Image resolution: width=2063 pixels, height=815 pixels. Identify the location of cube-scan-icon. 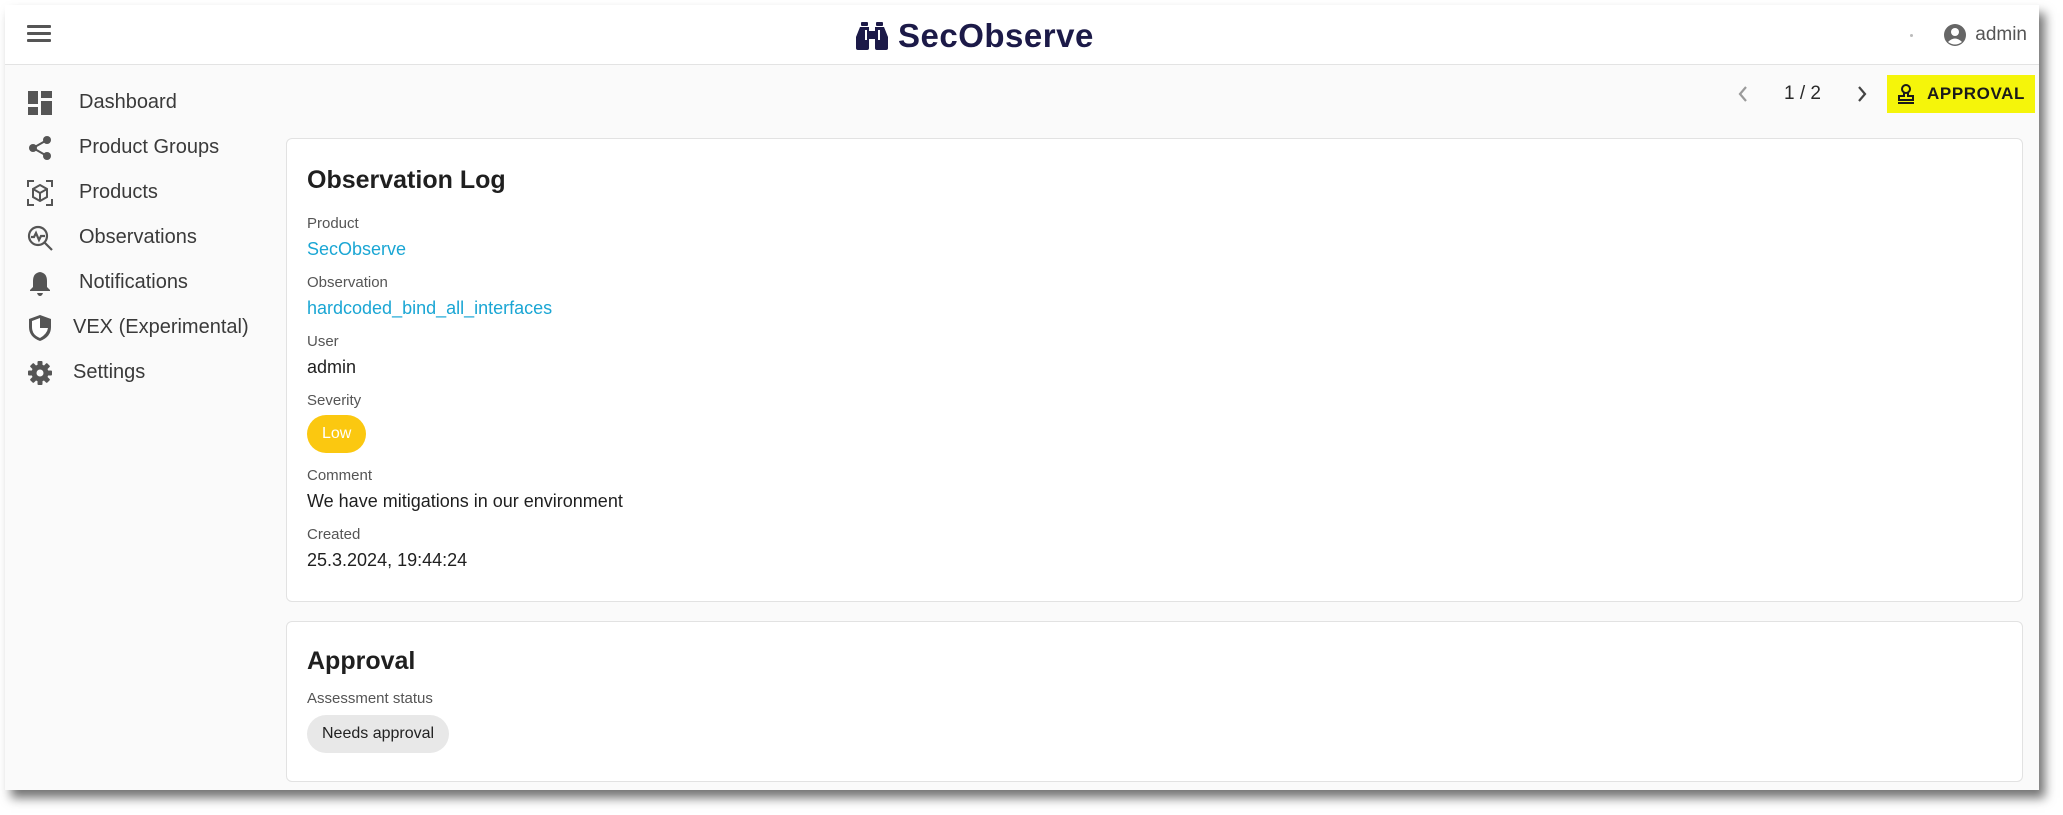
(40, 193).